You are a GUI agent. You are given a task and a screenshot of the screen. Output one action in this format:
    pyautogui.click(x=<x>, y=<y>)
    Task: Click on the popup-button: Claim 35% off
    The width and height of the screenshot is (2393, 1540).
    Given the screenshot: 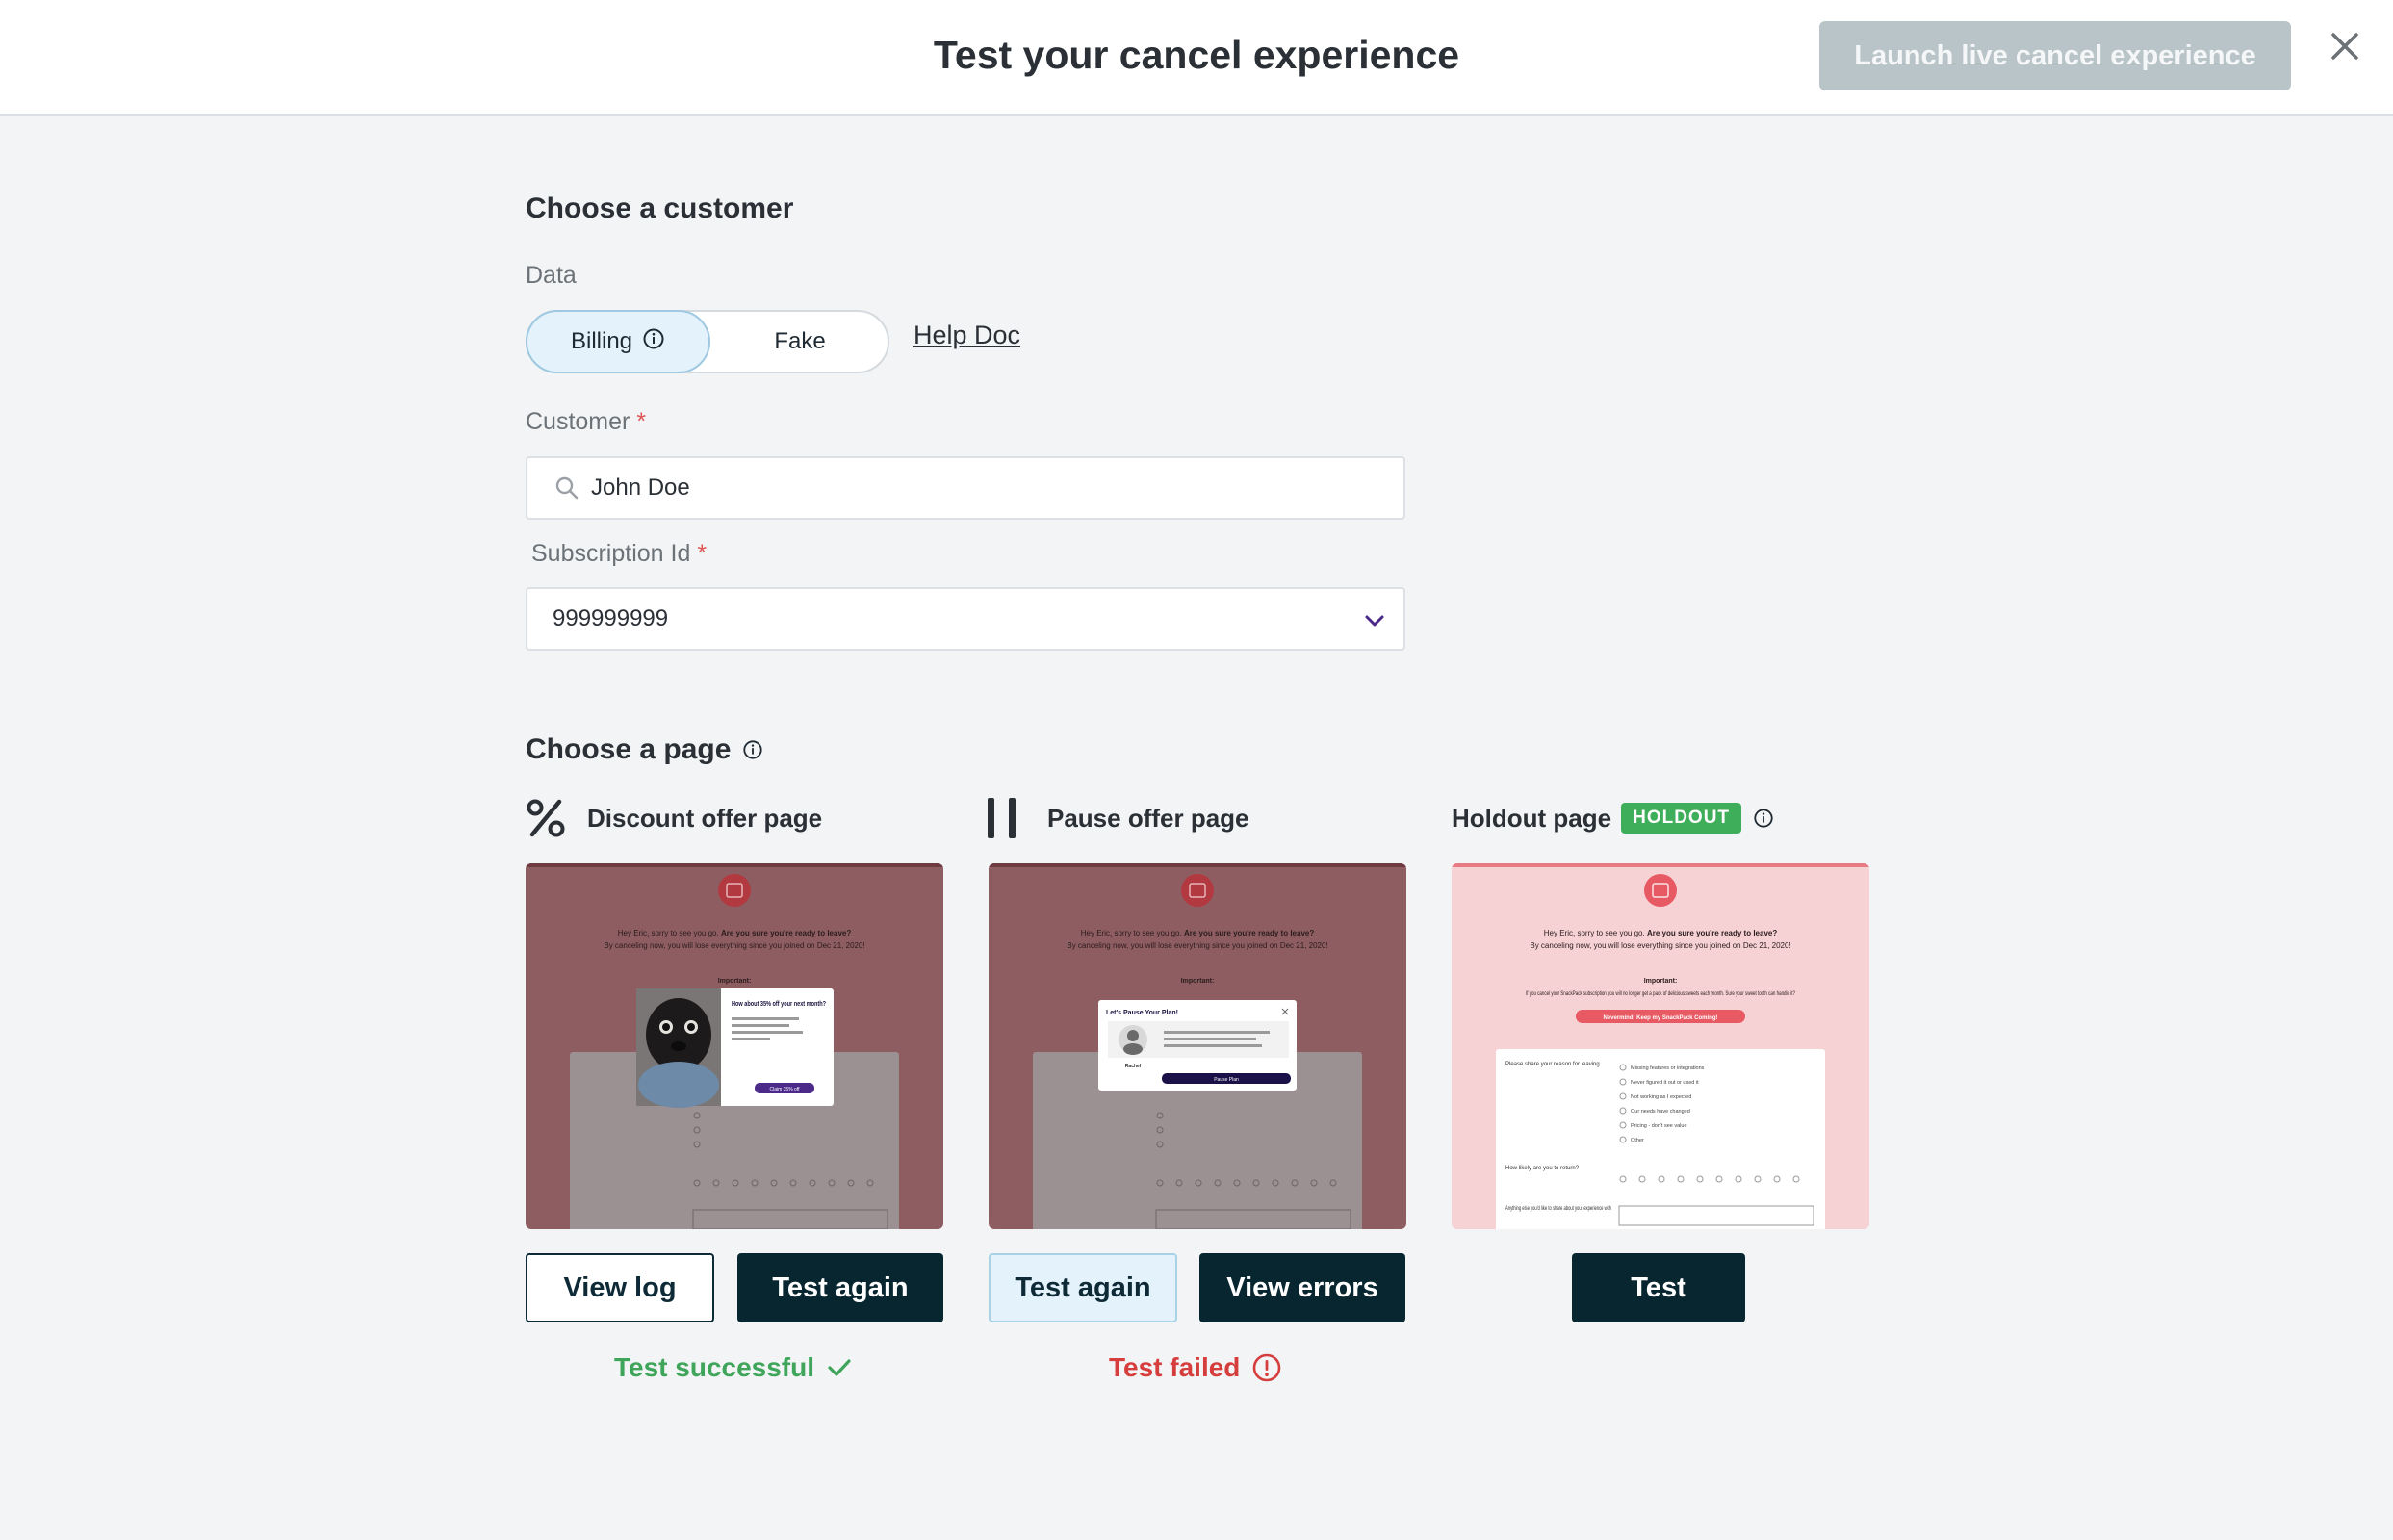 What is the action you would take?
    pyautogui.click(x=784, y=1089)
    